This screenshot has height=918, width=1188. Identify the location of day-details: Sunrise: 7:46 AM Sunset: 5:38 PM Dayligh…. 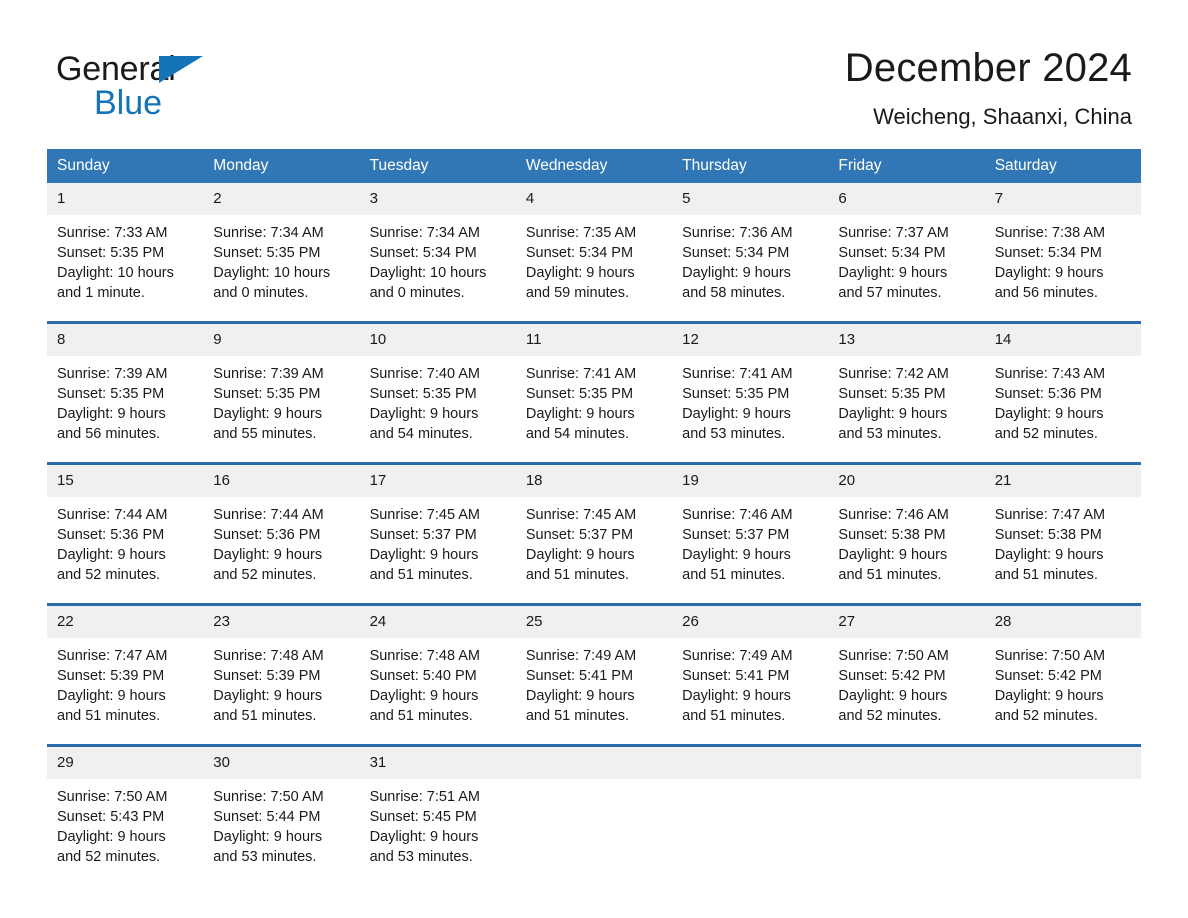
(906, 550).